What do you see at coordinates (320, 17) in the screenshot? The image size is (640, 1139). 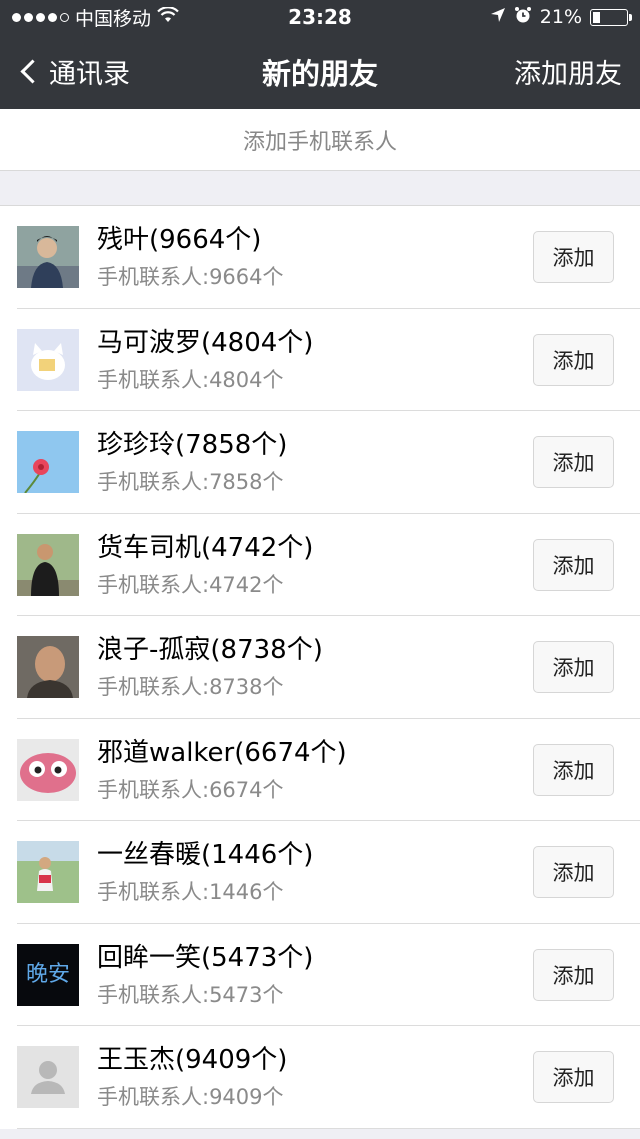 I see `status-bar: 中国移动 23:28 21%` at bounding box center [320, 17].